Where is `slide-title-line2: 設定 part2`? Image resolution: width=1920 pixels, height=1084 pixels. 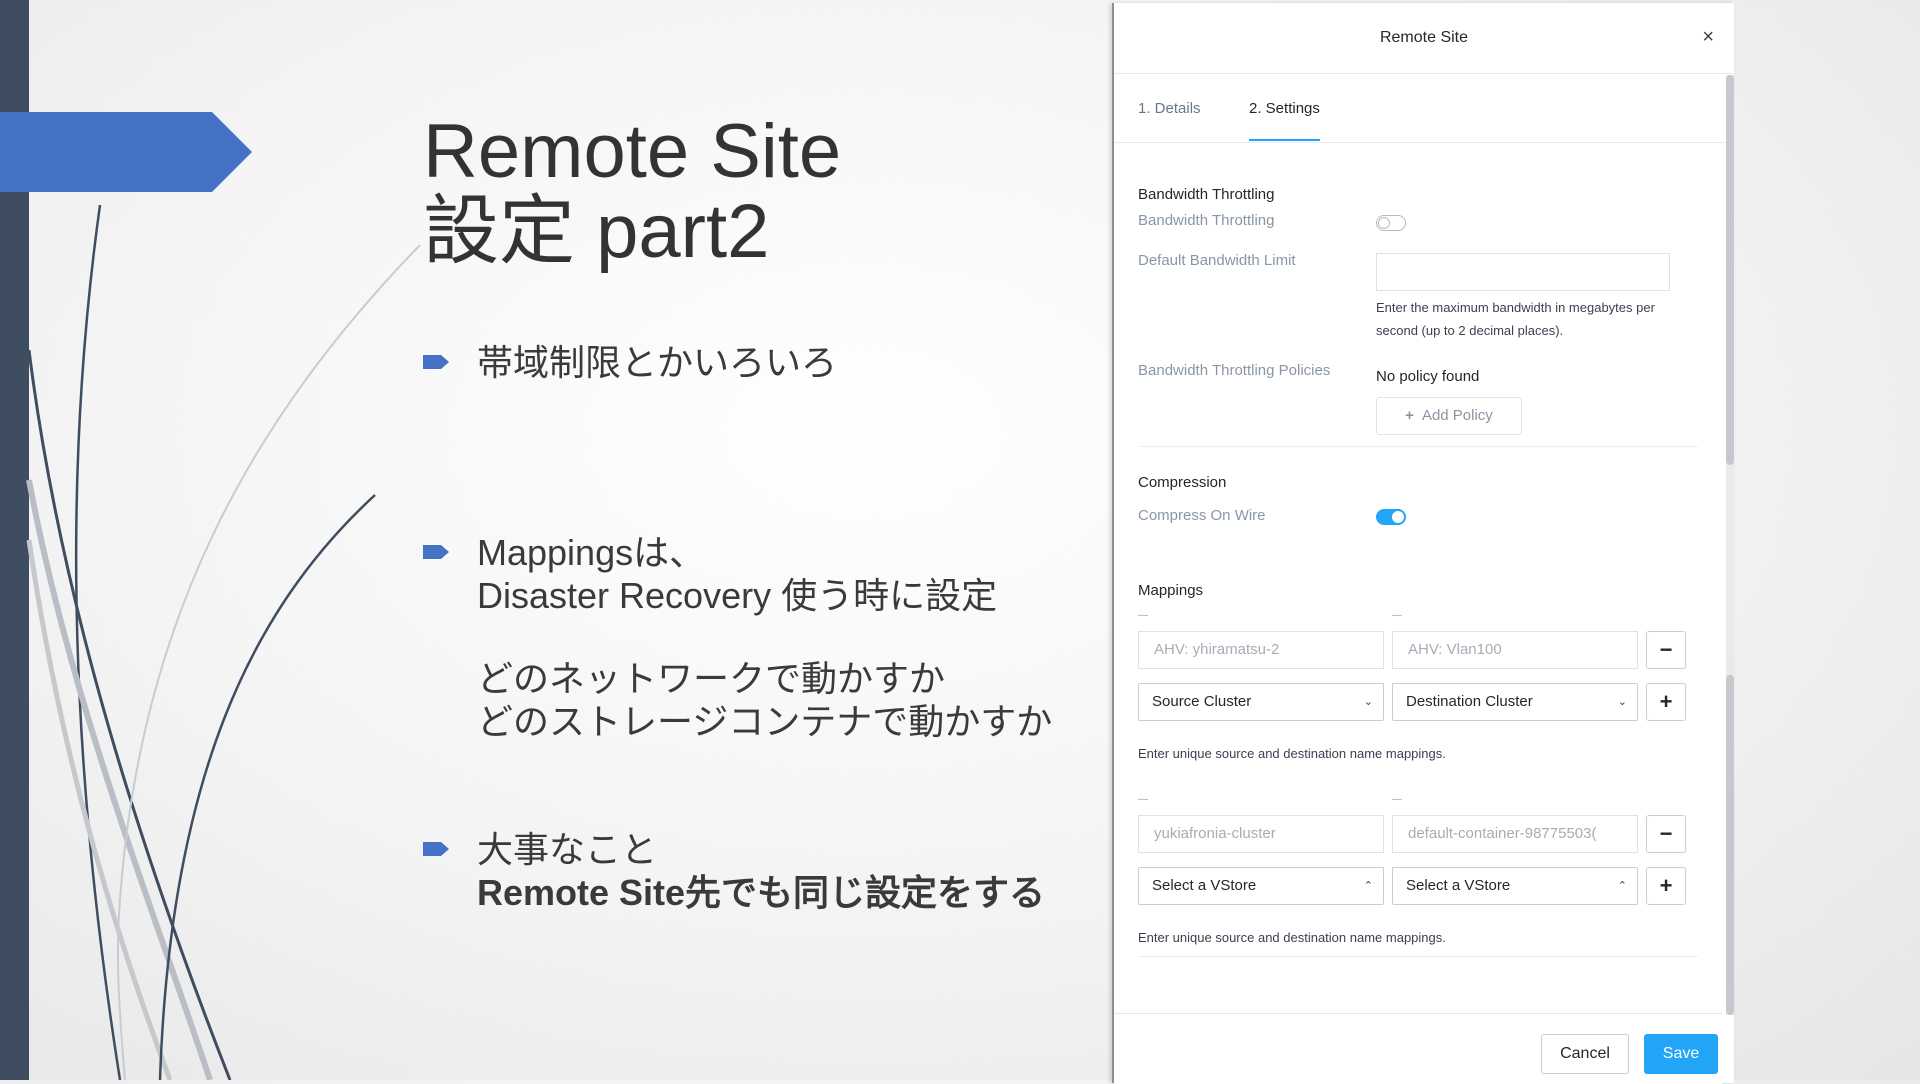 slide-title-line2: 設定 part2 is located at coordinates (596, 231).